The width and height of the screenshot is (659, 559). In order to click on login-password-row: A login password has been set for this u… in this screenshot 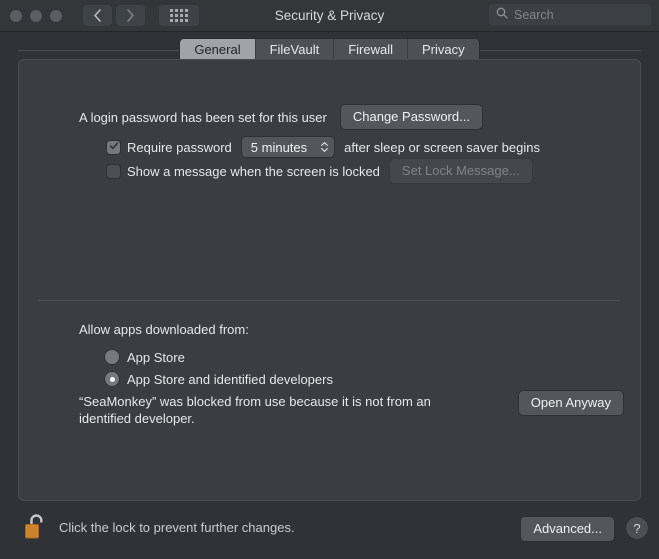, I will do `click(280, 117)`.